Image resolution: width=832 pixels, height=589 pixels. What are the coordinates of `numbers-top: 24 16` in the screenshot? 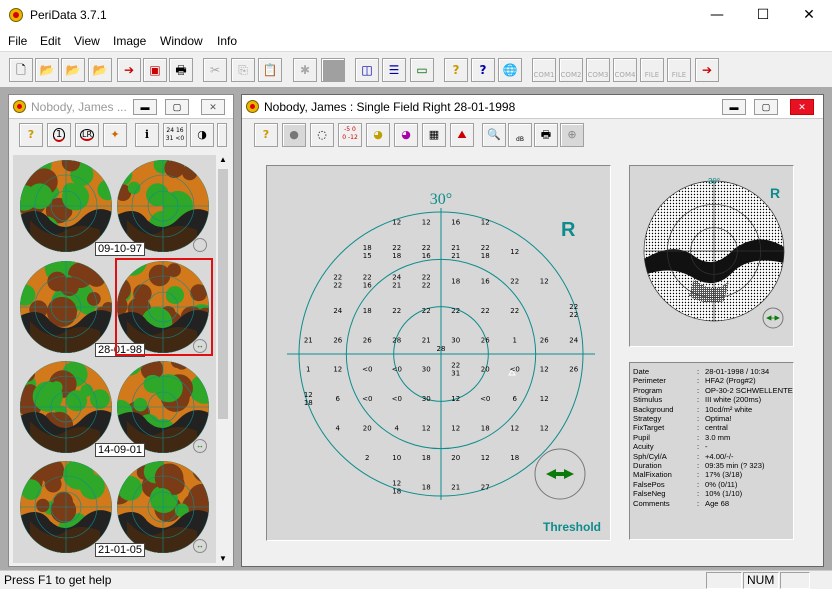 It's located at (175, 130).